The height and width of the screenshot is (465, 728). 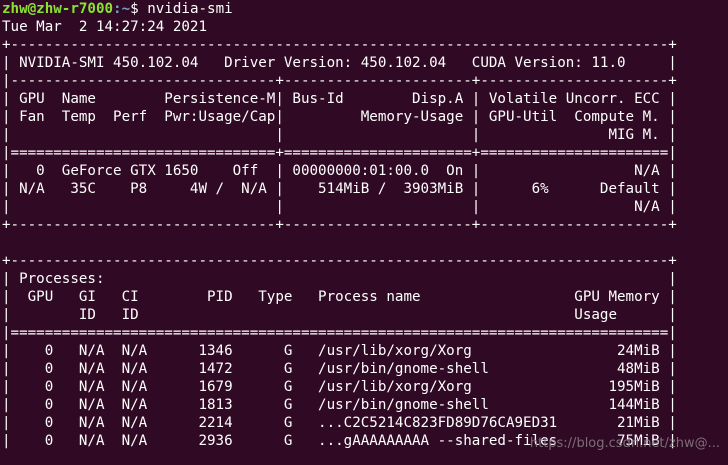 What do you see at coordinates (339, 315) in the screenshot?
I see `process-header-row-2: | ID ID Usage |` at bounding box center [339, 315].